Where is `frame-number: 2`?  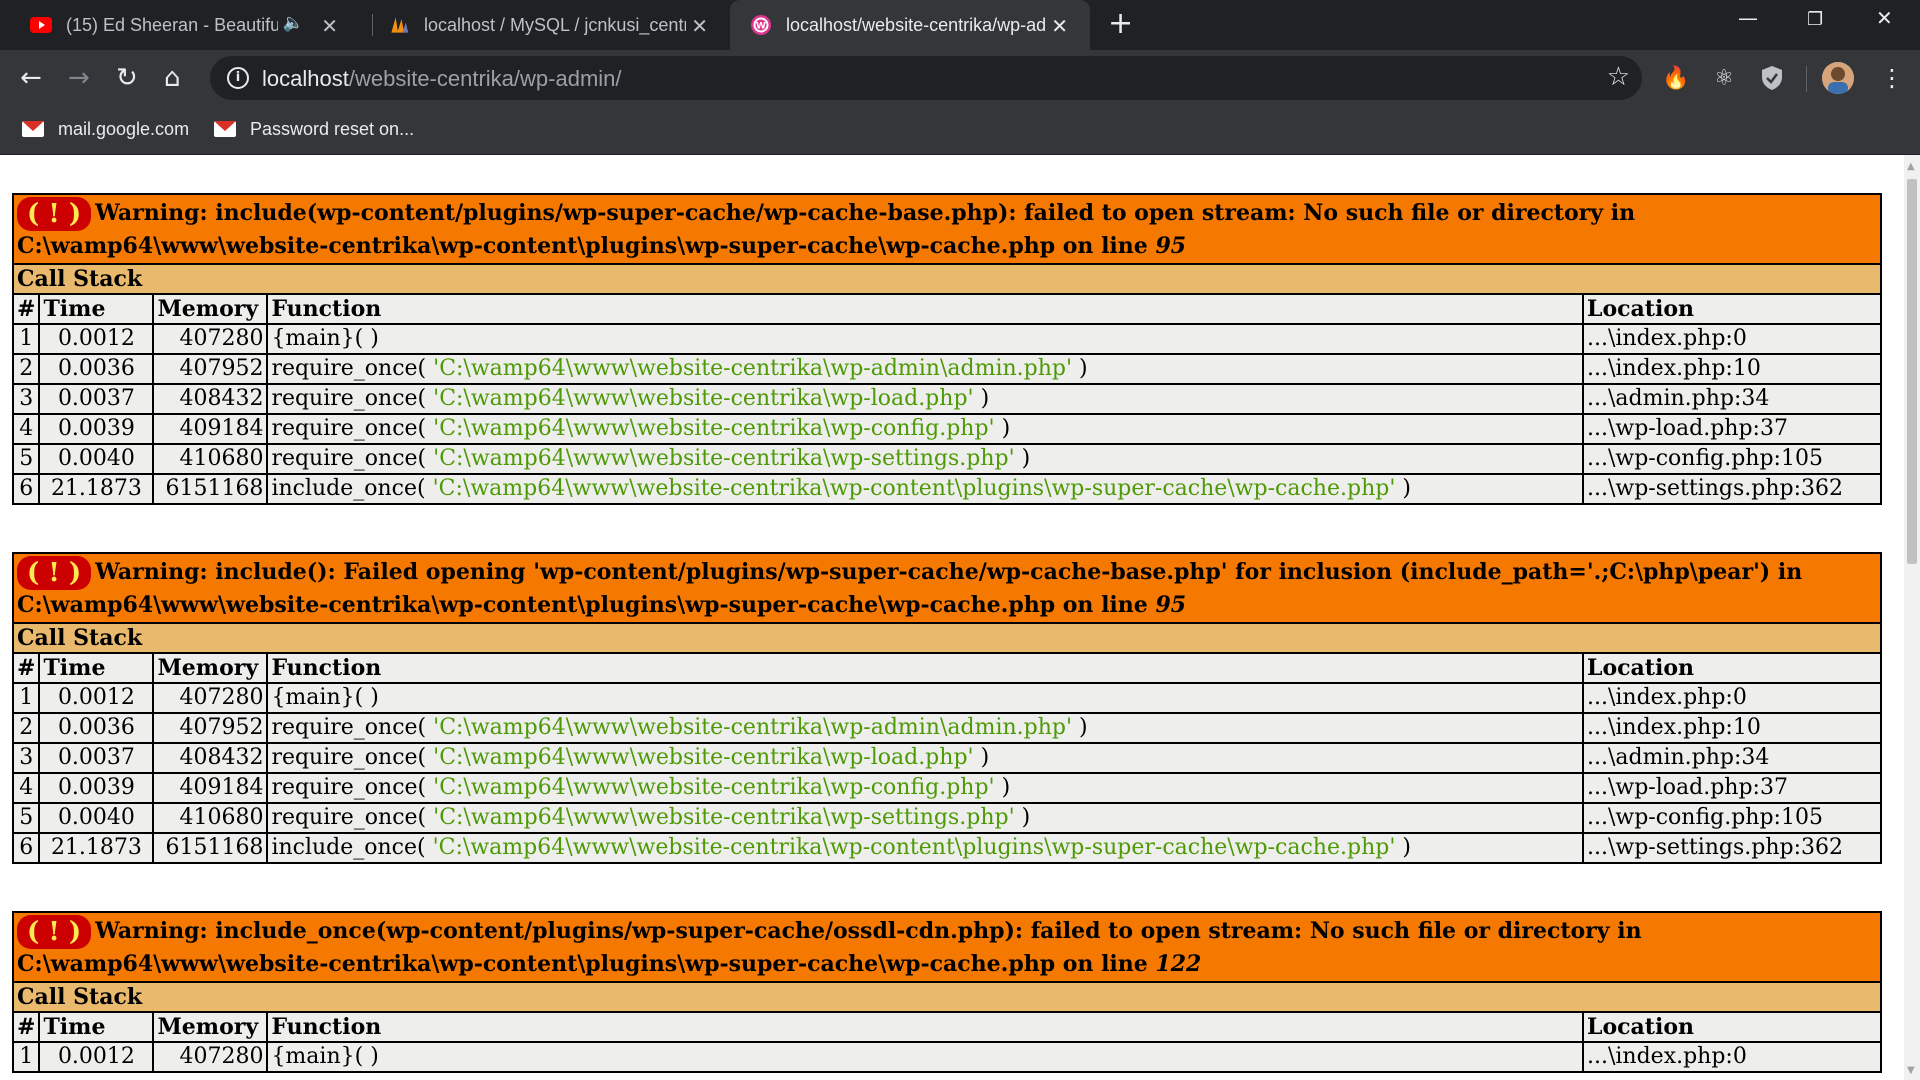
frame-number: 2 is located at coordinates (26, 369).